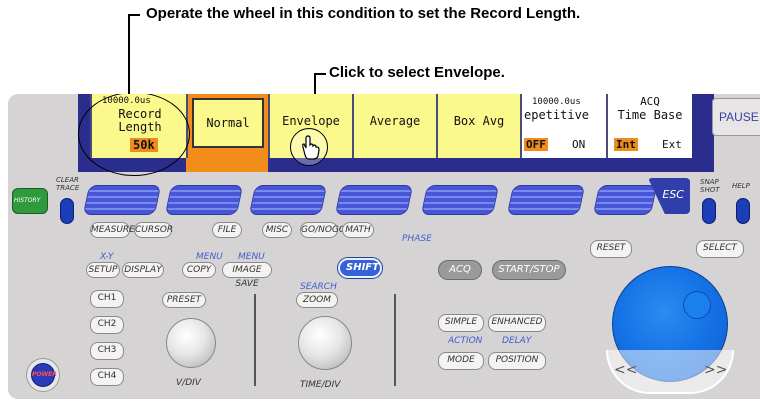 The width and height of the screenshot is (760, 401). Describe the element at coordinates (227, 165) in the screenshot. I see `selection-indicator` at that location.